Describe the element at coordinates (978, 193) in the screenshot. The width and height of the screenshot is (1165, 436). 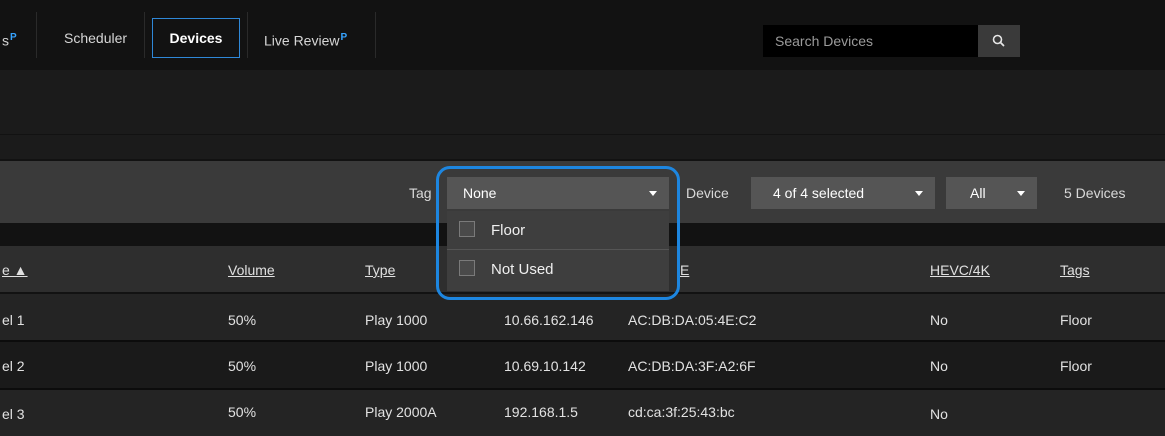
I see `all-select-value: All` at that location.